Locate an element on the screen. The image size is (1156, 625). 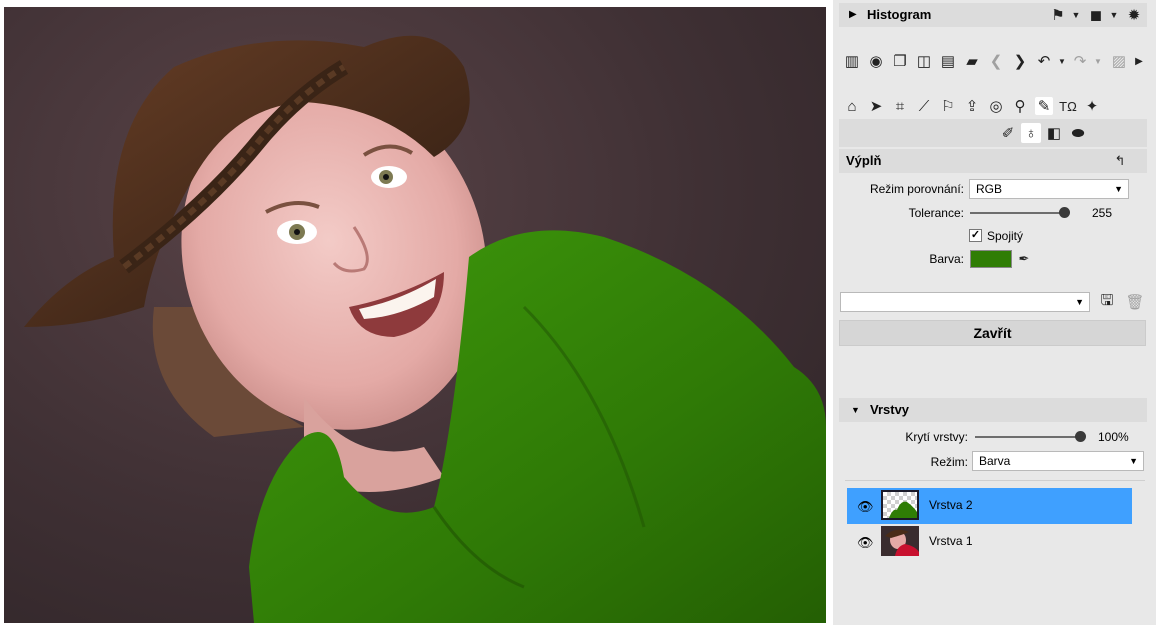
expand-triangle-icon: ▶ is located at coordinates (853, 14).